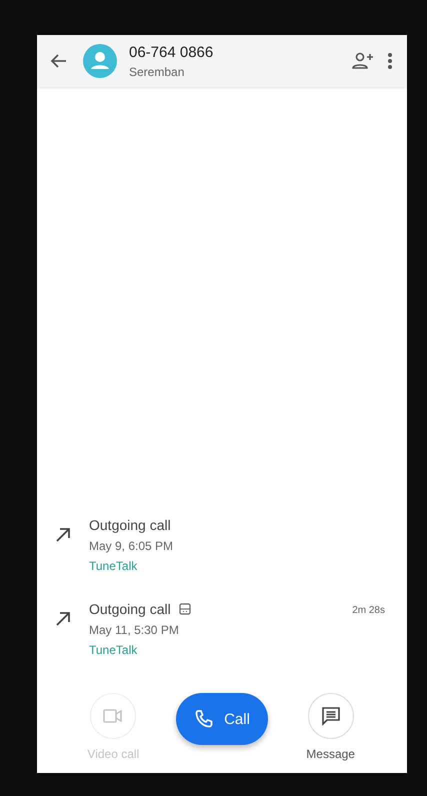  I want to click on add-person-icon, so click(363, 61).